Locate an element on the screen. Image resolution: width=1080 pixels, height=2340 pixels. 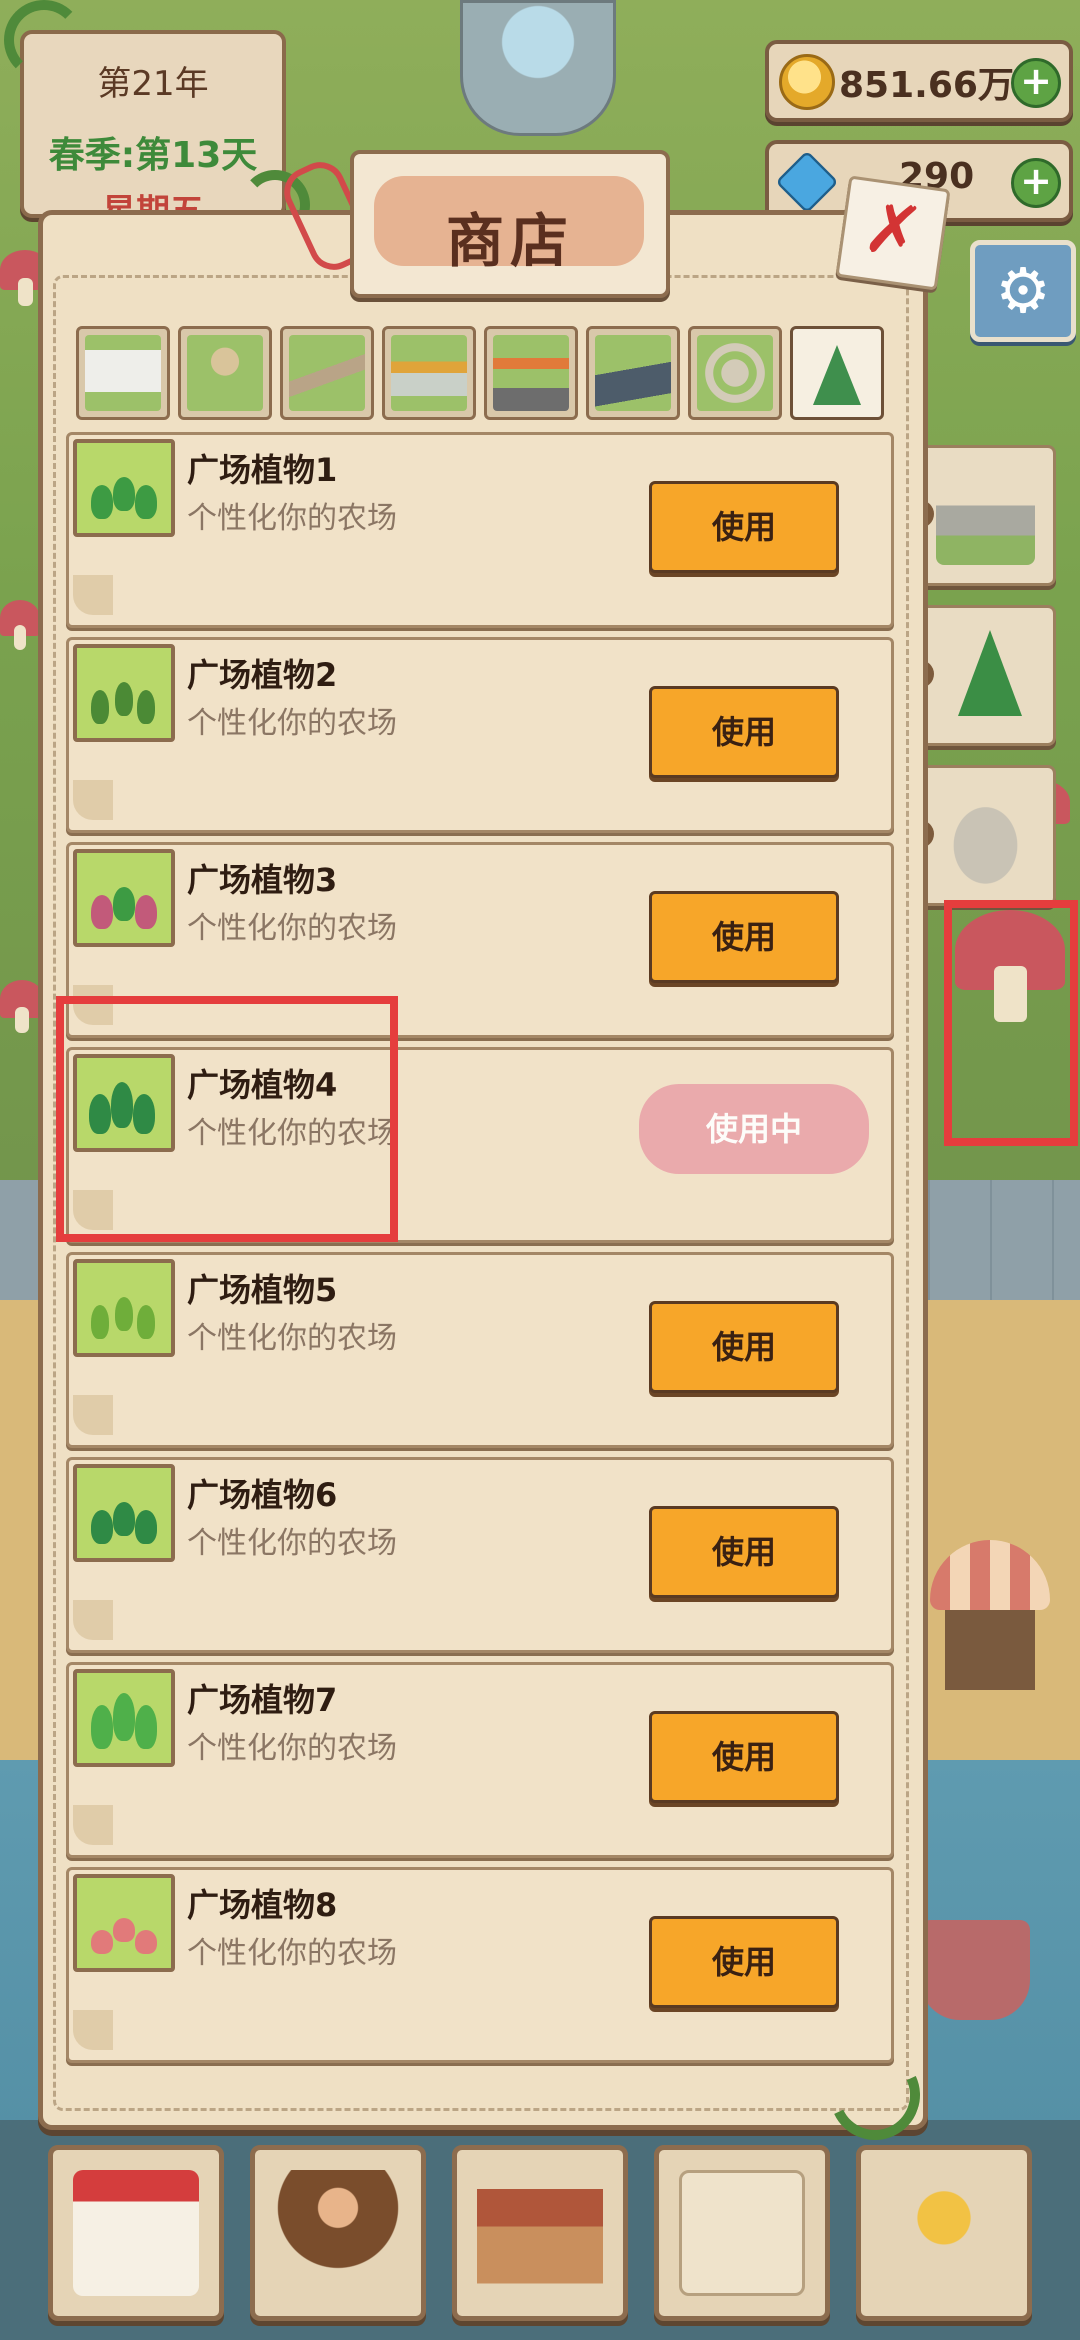
item-name: 广场植物8 is located at coordinates (262, 1905).